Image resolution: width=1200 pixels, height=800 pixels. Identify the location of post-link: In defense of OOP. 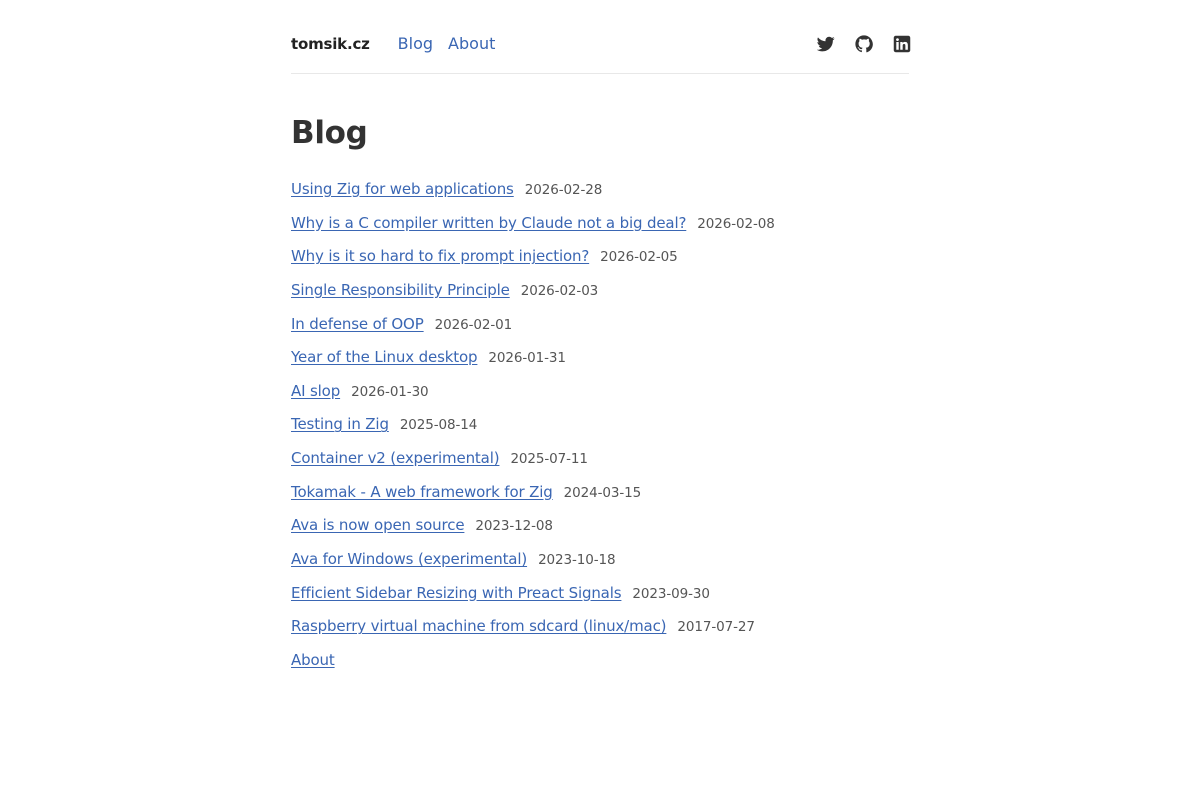
(357, 324).